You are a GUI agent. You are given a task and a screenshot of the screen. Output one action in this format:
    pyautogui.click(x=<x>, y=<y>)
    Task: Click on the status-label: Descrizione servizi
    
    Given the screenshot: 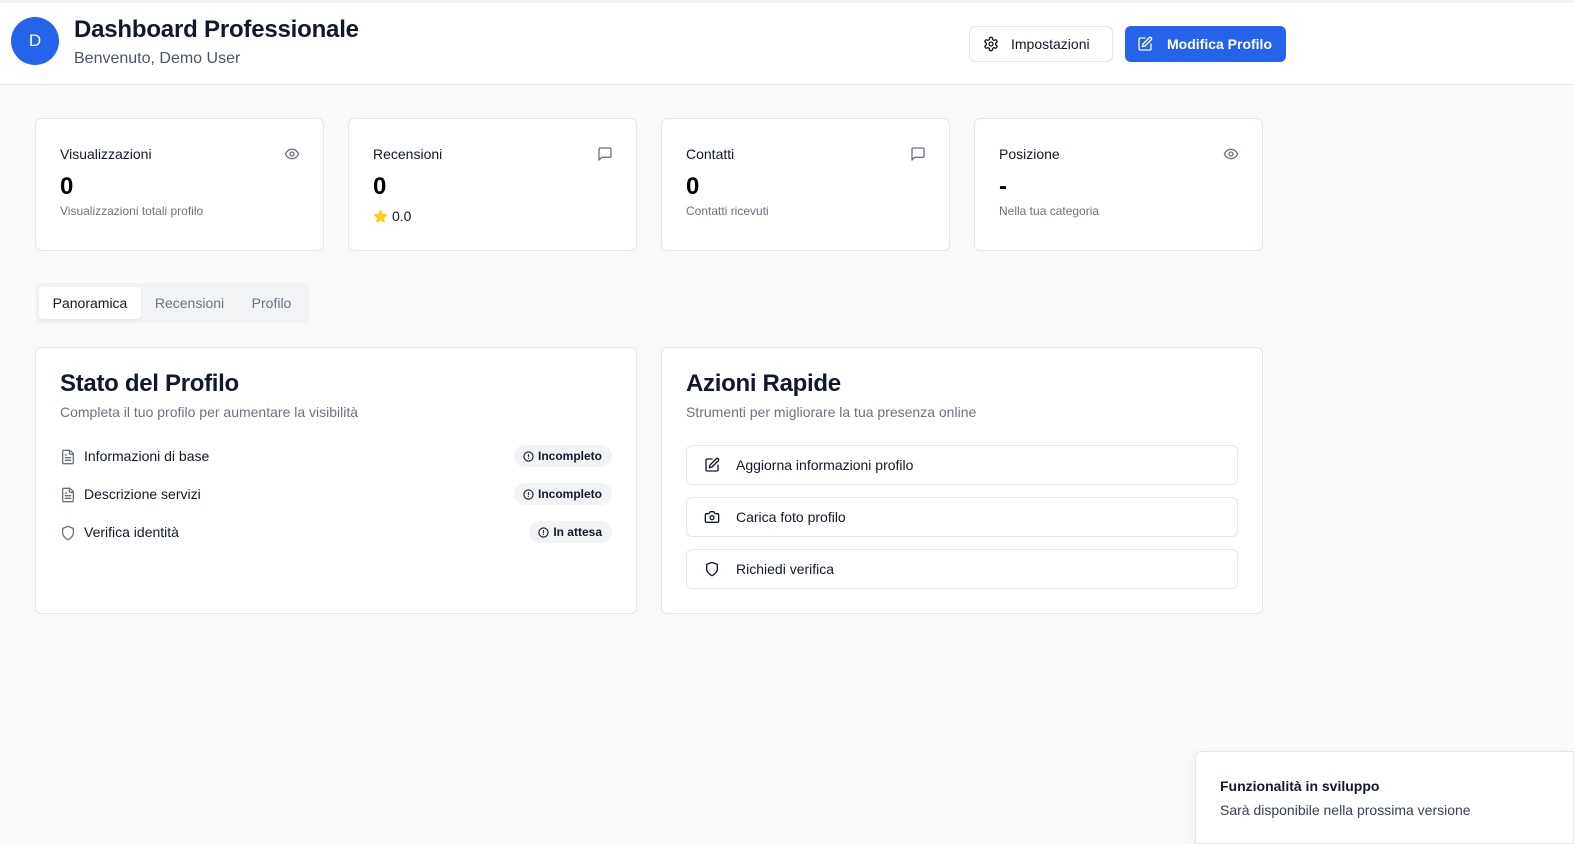 What is the action you would take?
    pyautogui.click(x=142, y=494)
    